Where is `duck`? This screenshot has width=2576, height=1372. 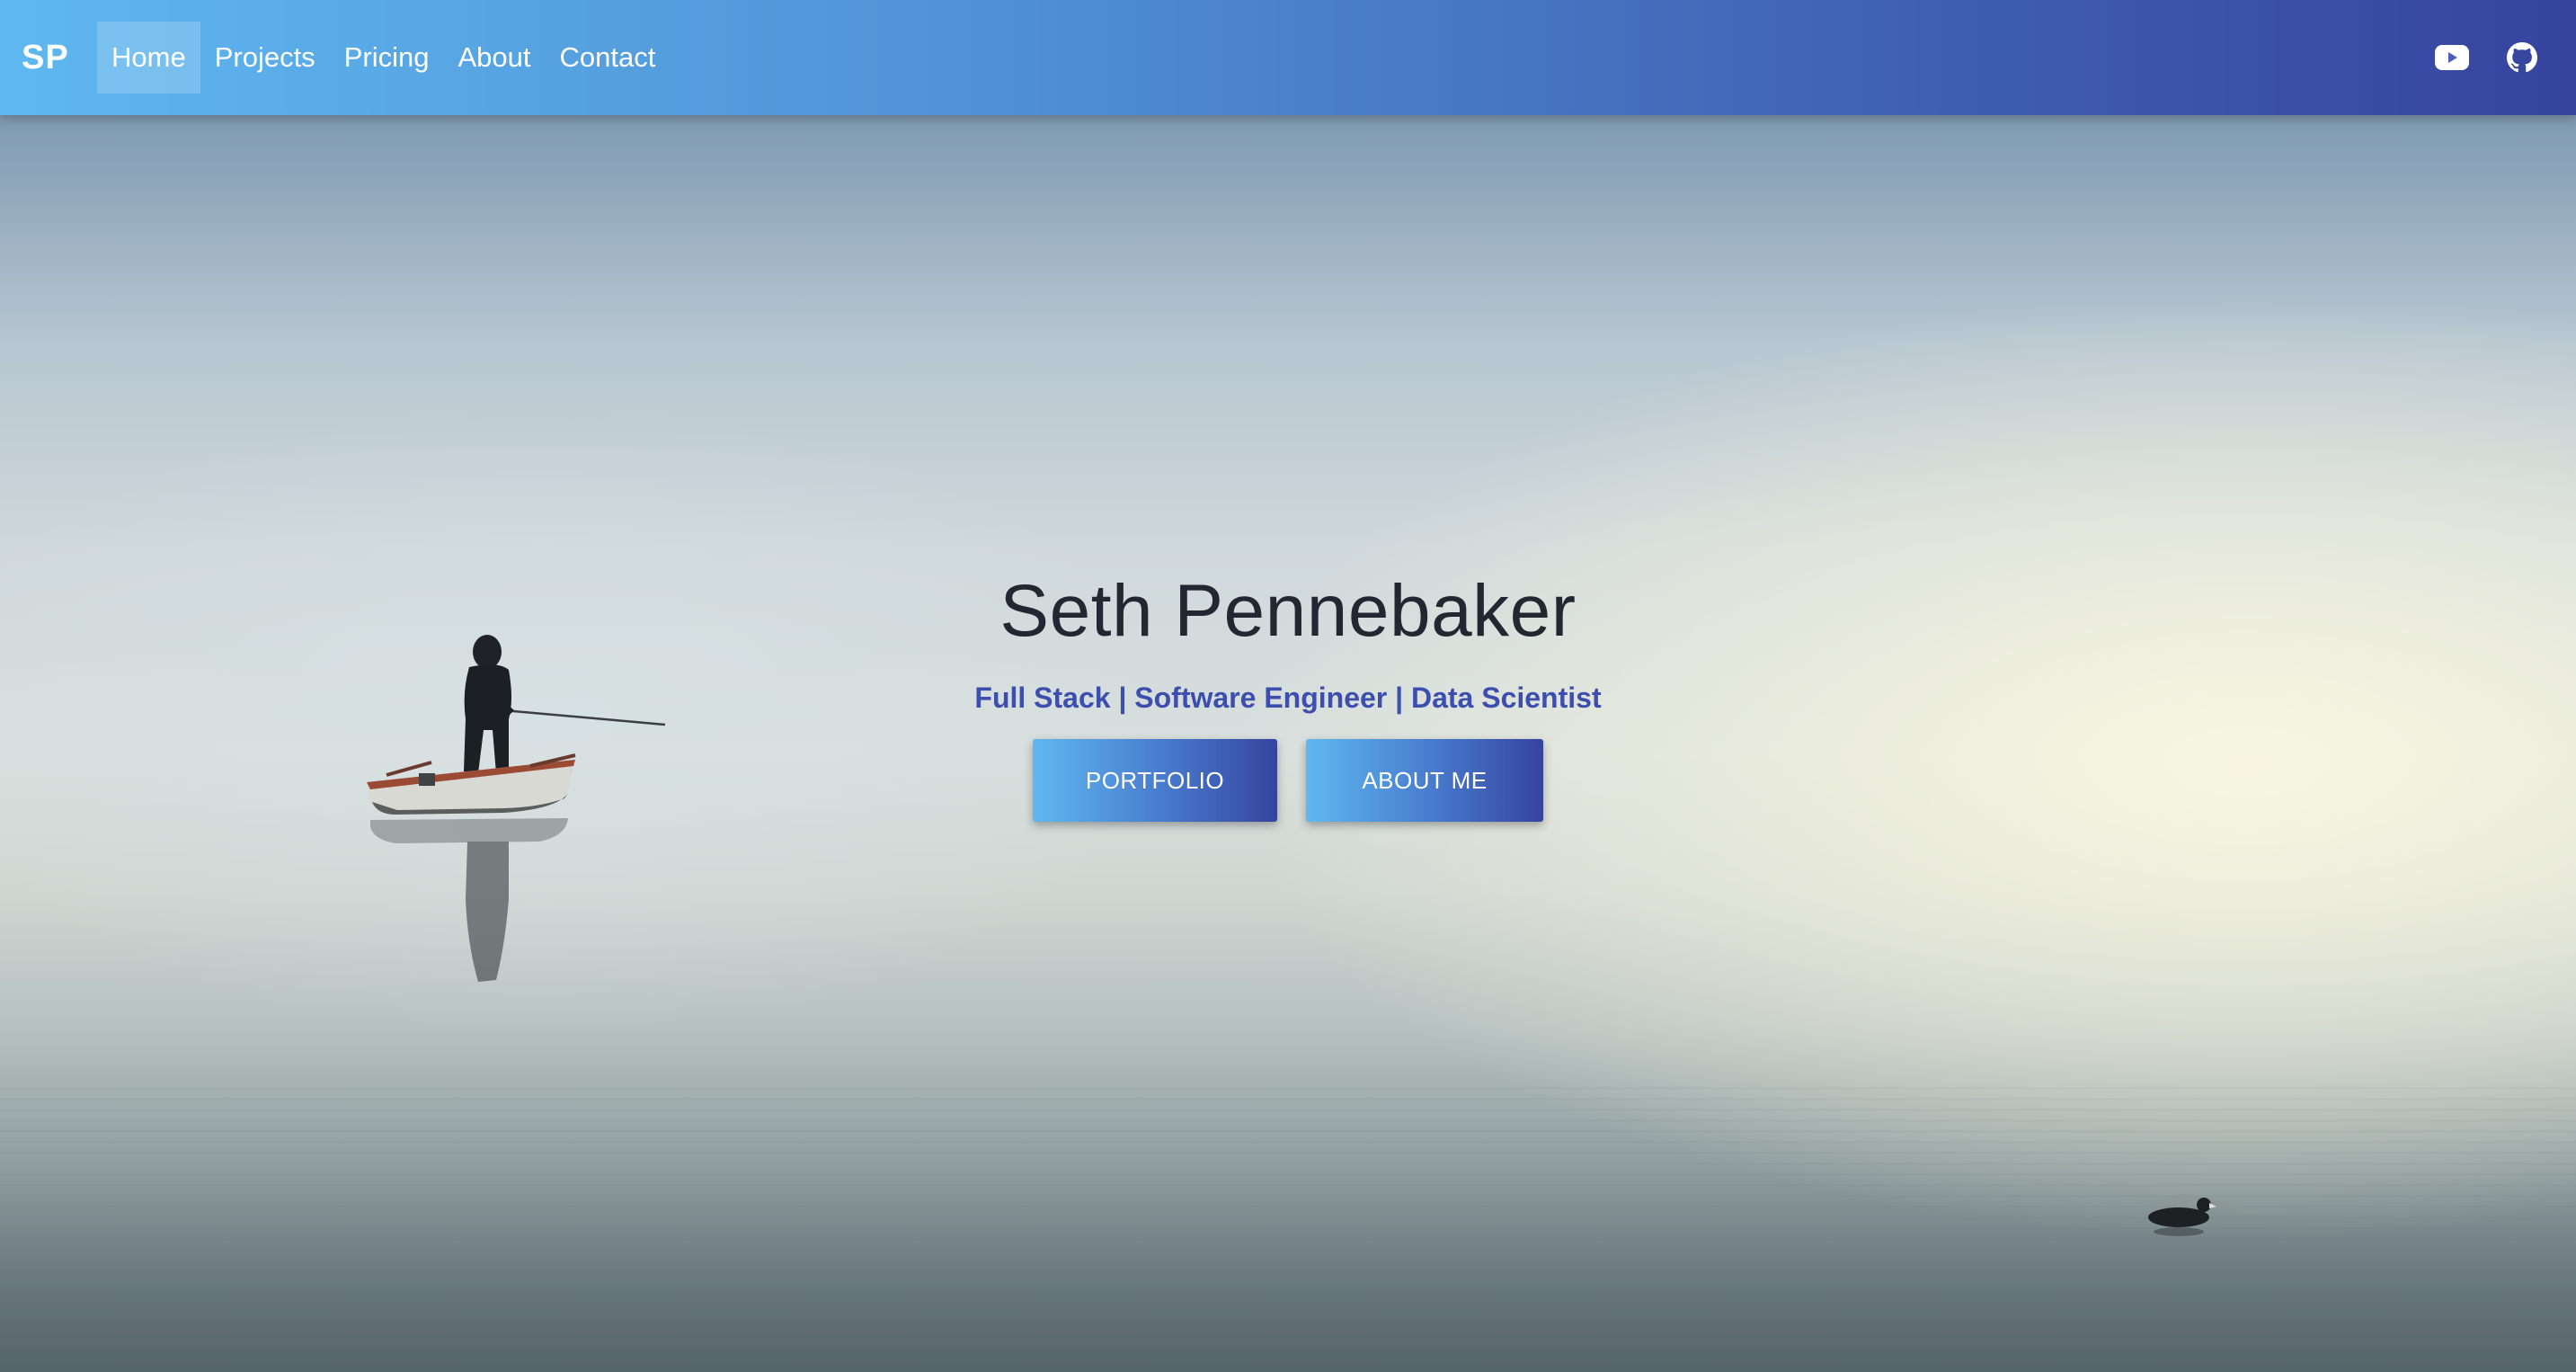
duck is located at coordinates (2206, 1215).